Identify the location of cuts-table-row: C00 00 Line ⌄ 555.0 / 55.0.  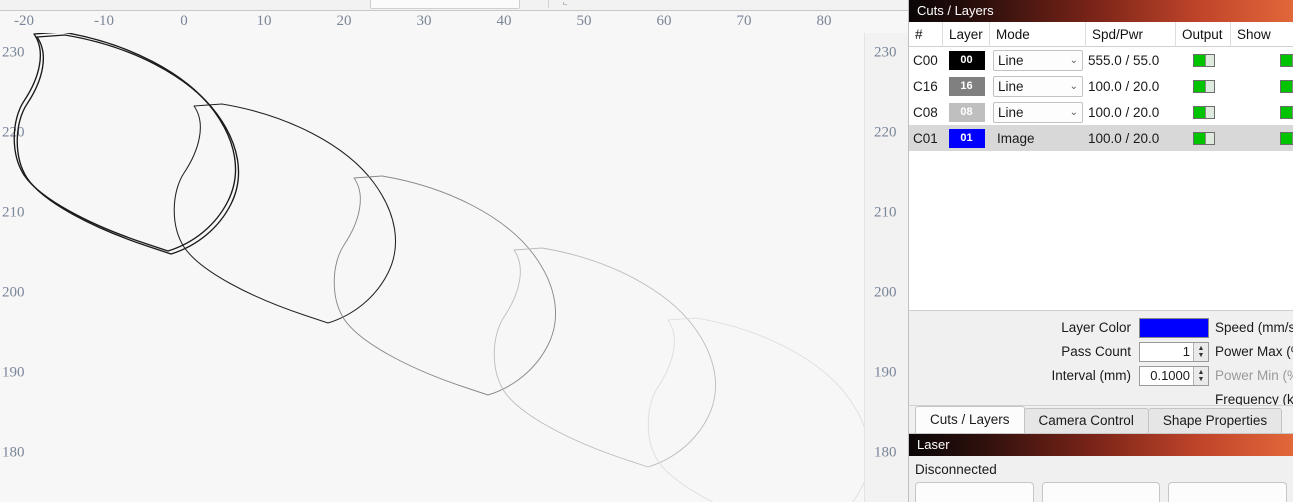
(1101, 60).